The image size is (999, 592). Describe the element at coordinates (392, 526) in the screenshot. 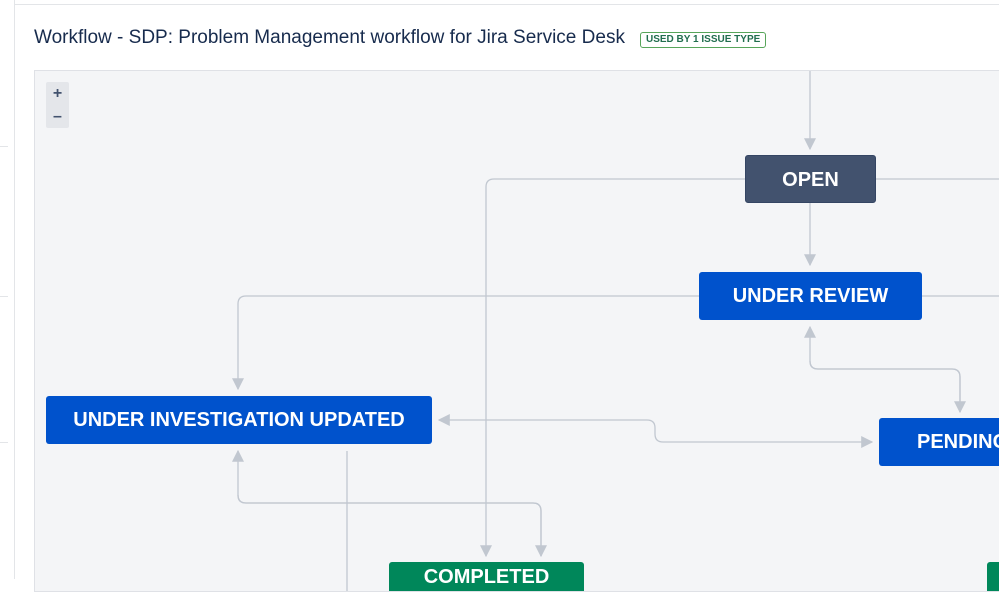

I see `transition-investigation-completed` at that location.